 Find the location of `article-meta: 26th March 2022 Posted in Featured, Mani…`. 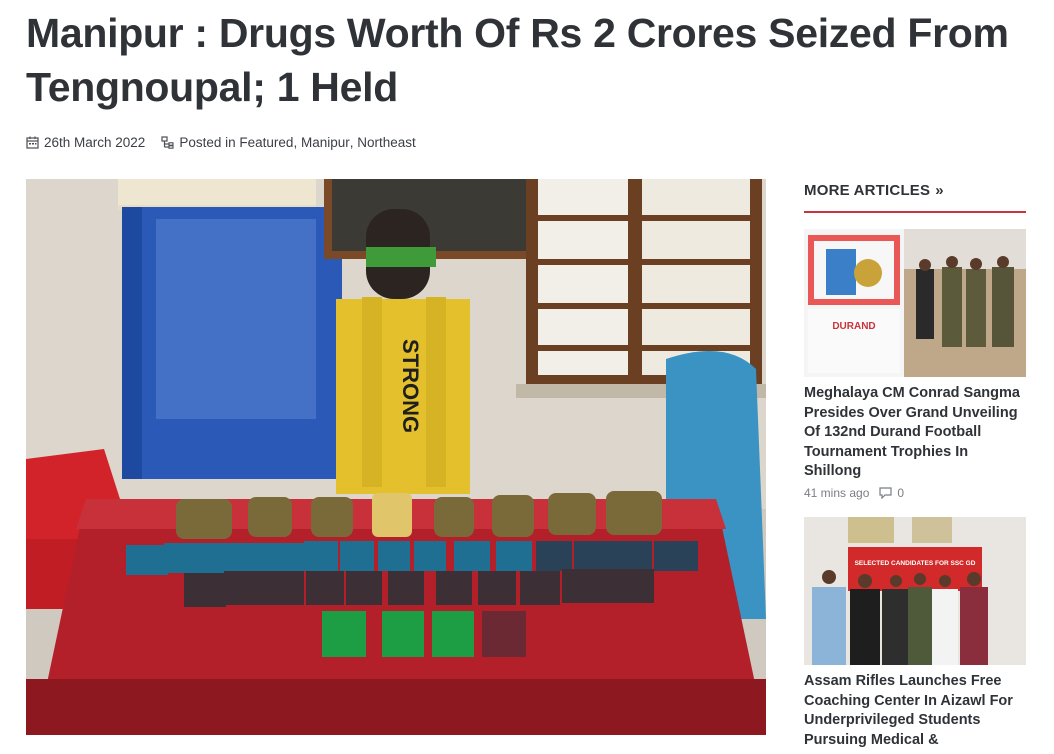

article-meta: 26th March 2022 Posted in Featured, Mani… is located at coordinates (221, 142).